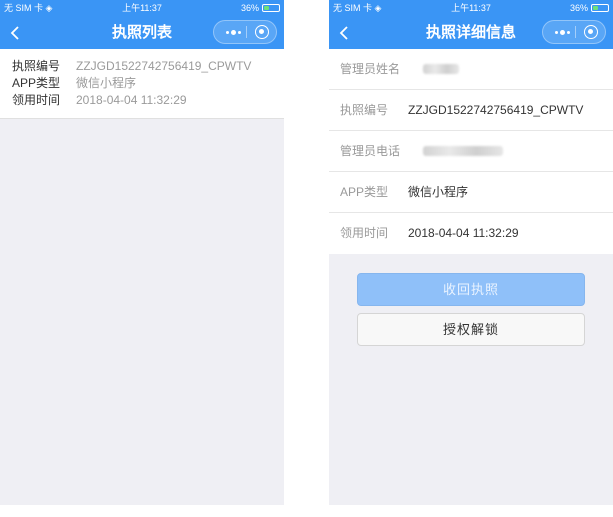 This screenshot has width=613, height=517. What do you see at coordinates (142, 32) in the screenshot?
I see `navigation-bar: 执照列表` at bounding box center [142, 32].